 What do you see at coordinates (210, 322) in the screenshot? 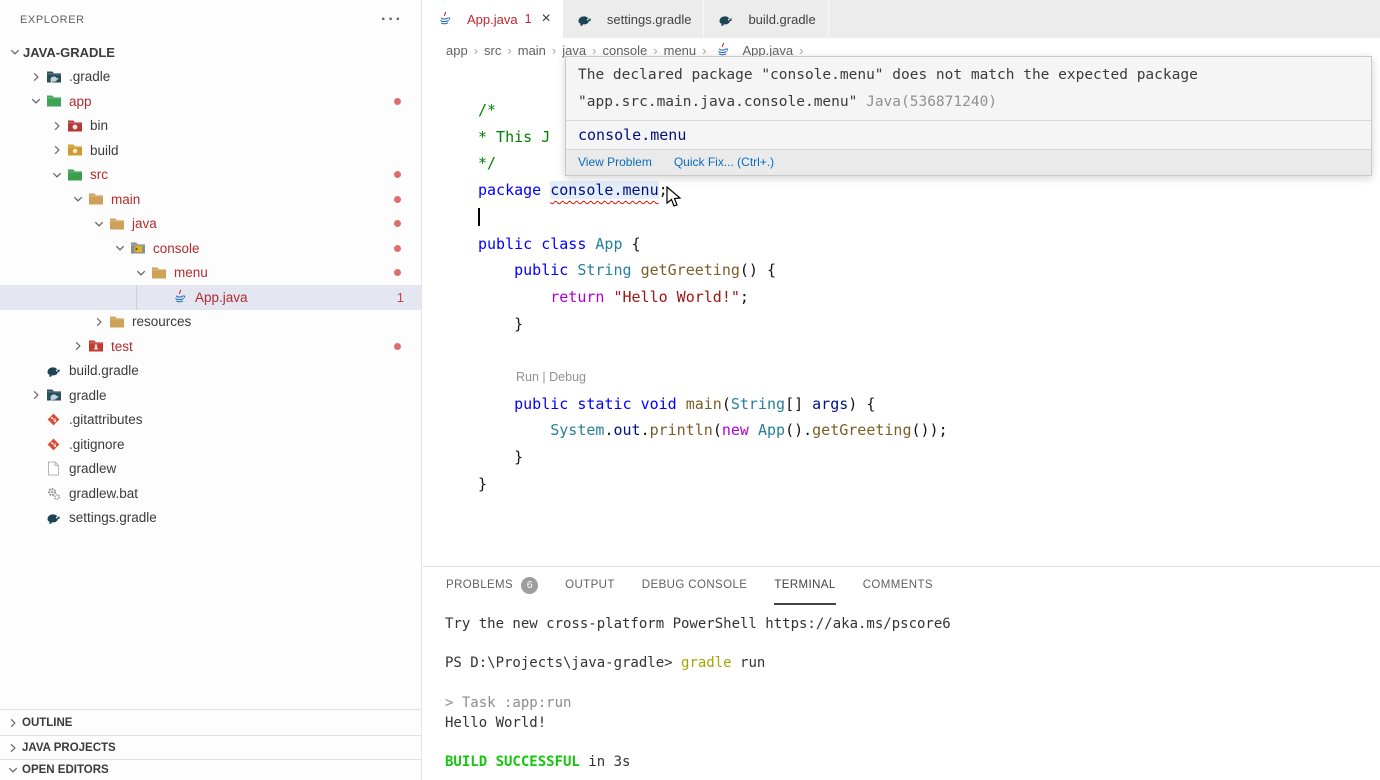
I see `tree-item-resources: resources` at bounding box center [210, 322].